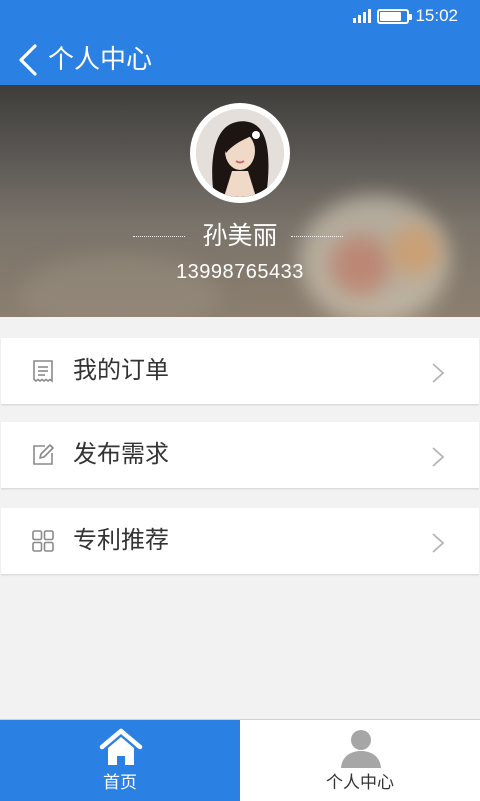 The width and height of the screenshot is (480, 801). Describe the element at coordinates (240, 455) in the screenshot. I see `menu-item-post-request: 发布需求` at that location.